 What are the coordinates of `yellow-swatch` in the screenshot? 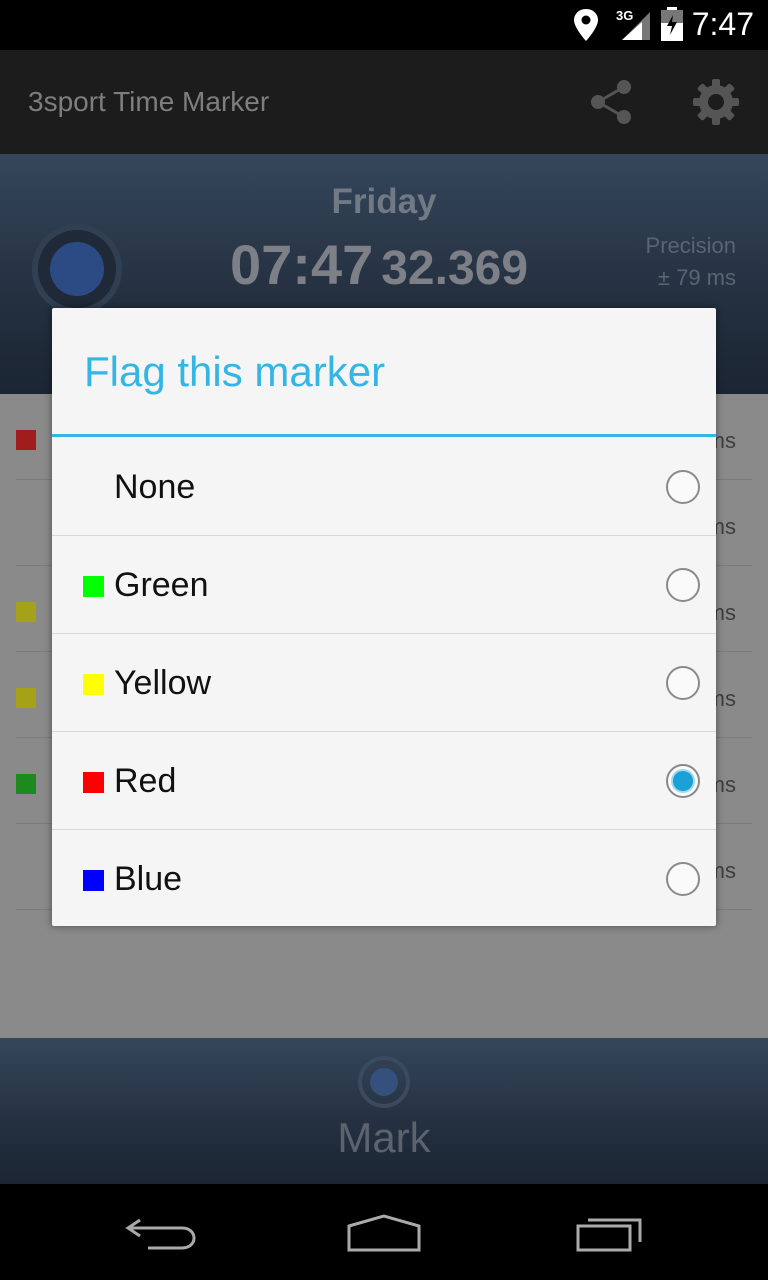 It's located at (93, 684).